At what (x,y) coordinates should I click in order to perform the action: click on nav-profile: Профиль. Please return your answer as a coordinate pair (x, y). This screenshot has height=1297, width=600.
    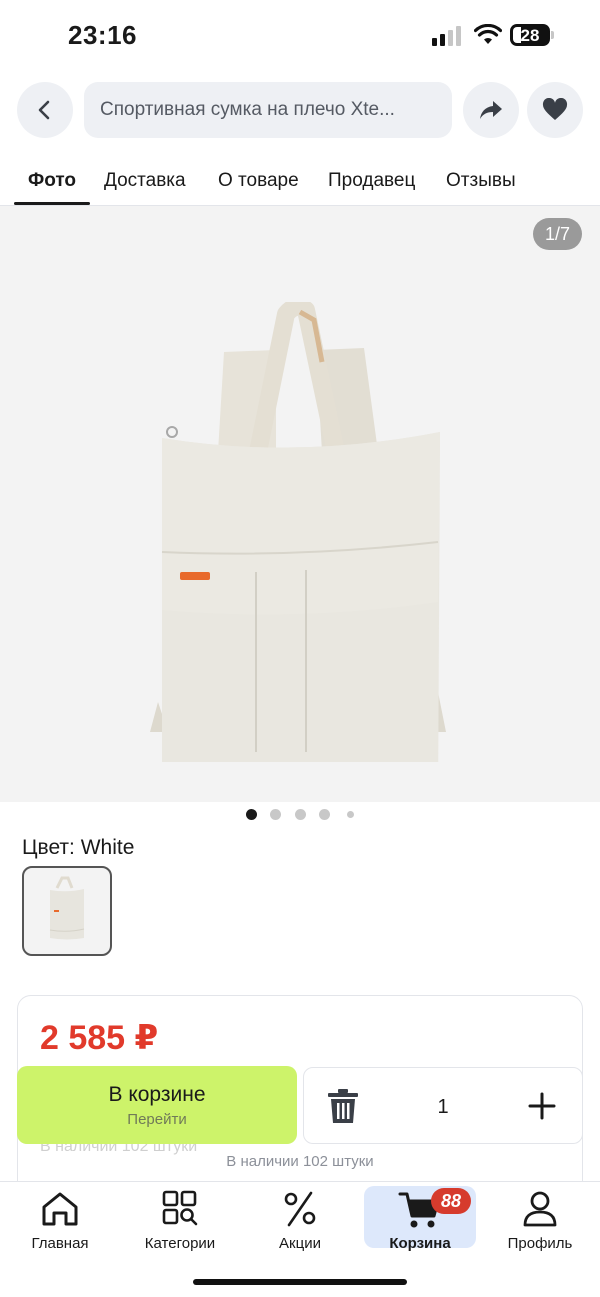
    Looking at the image, I should click on (540, 1219).